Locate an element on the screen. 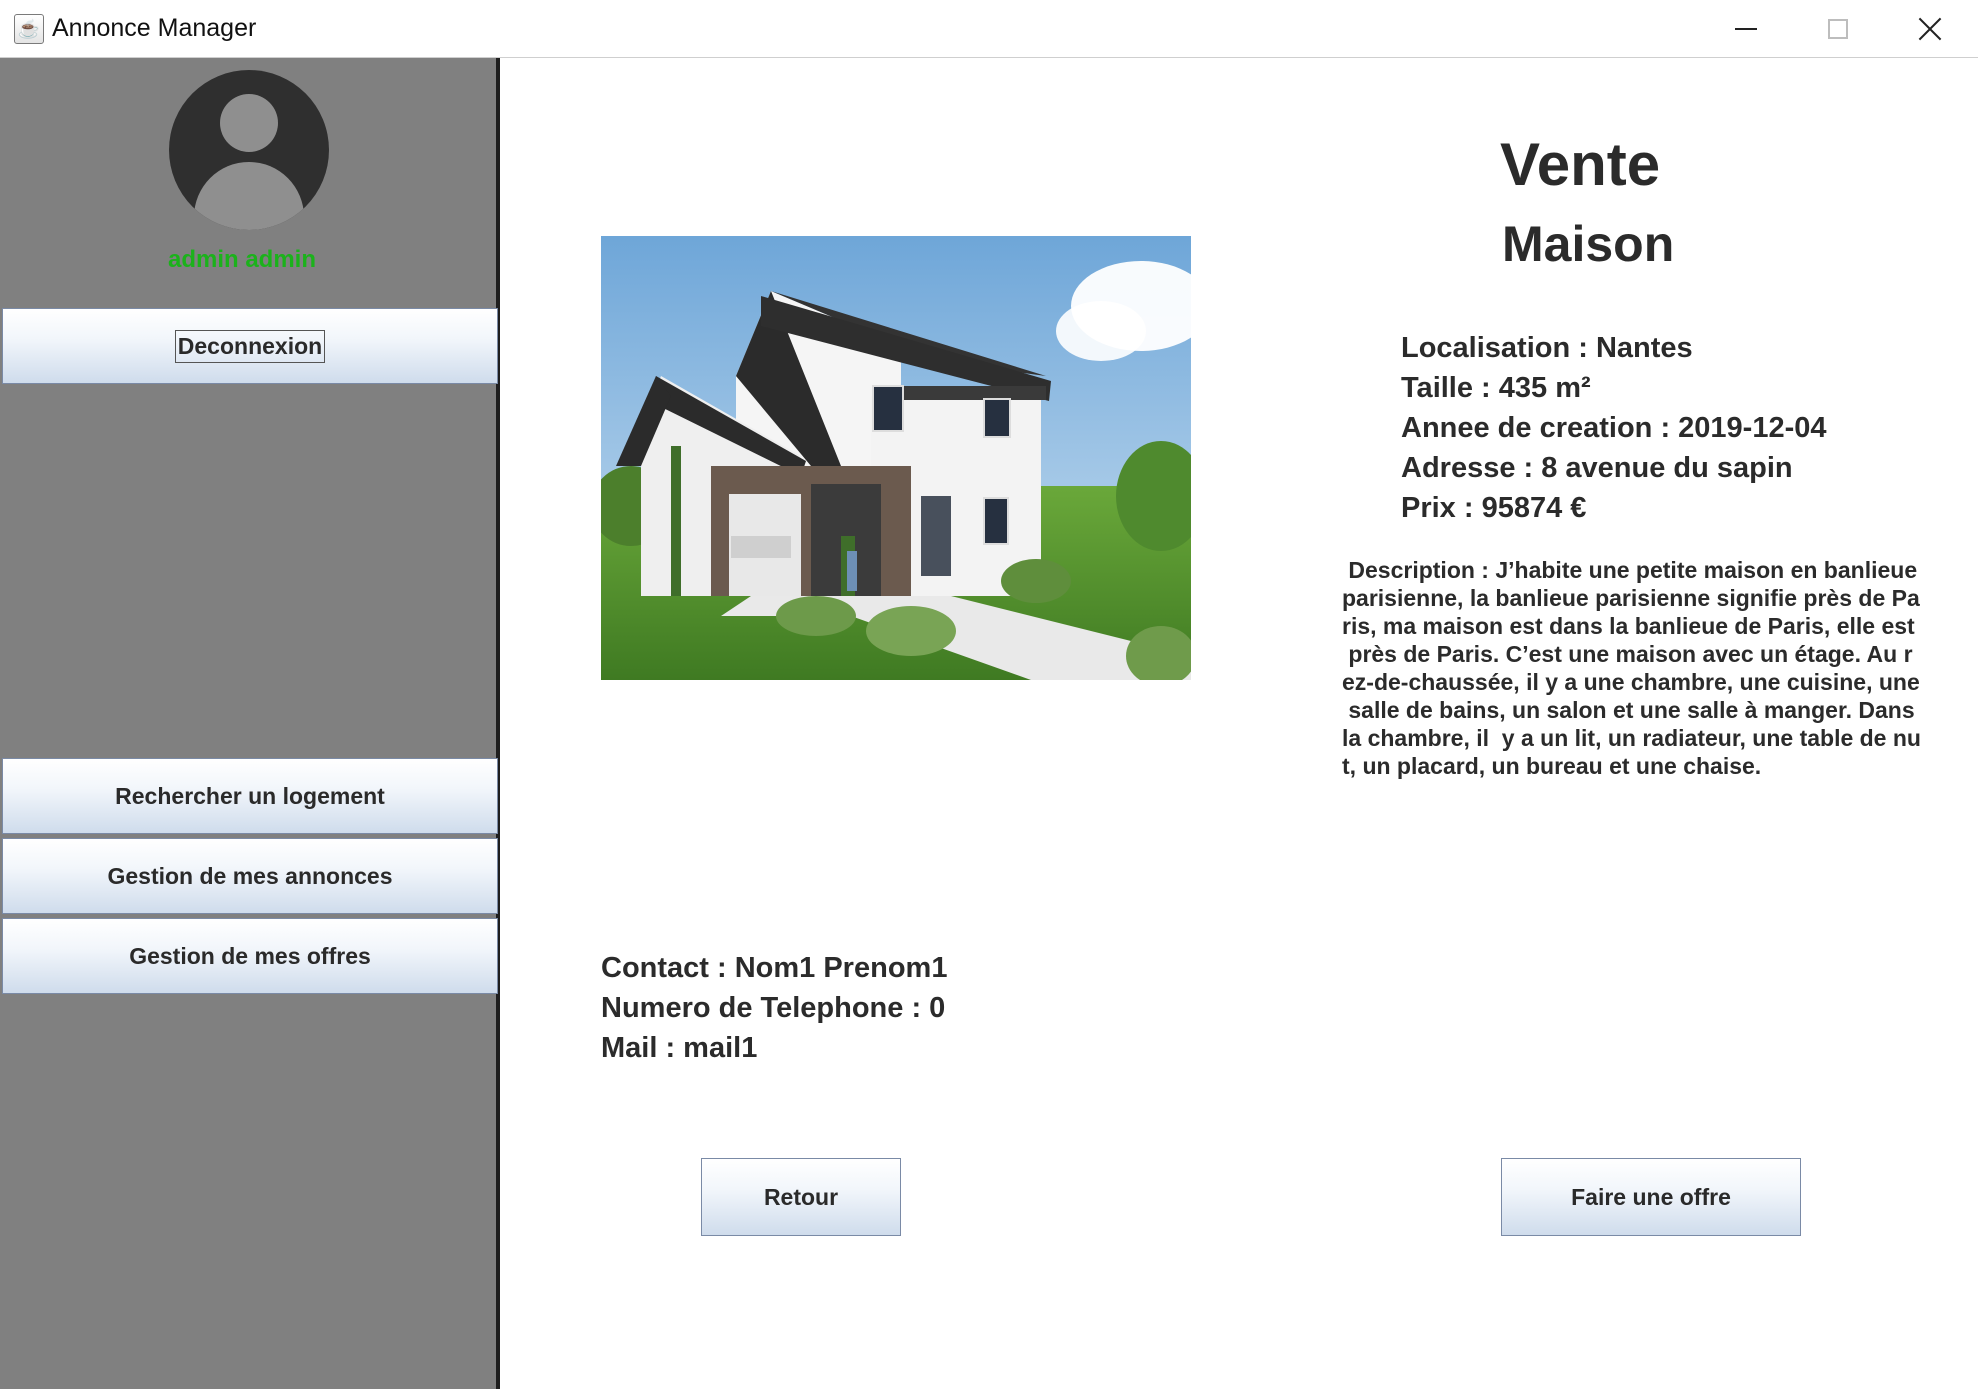  make-offer-button-label: Faire une offre is located at coordinates (1651, 1196).